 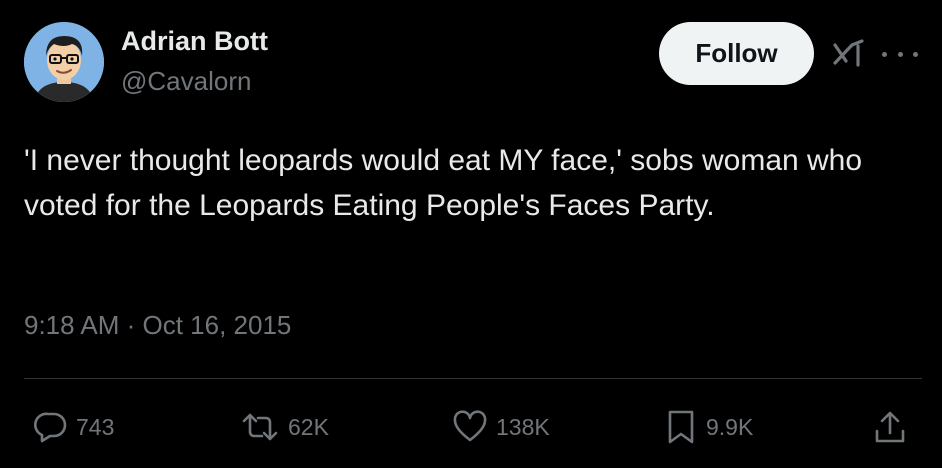 I want to click on avatar, so click(x=64, y=62).